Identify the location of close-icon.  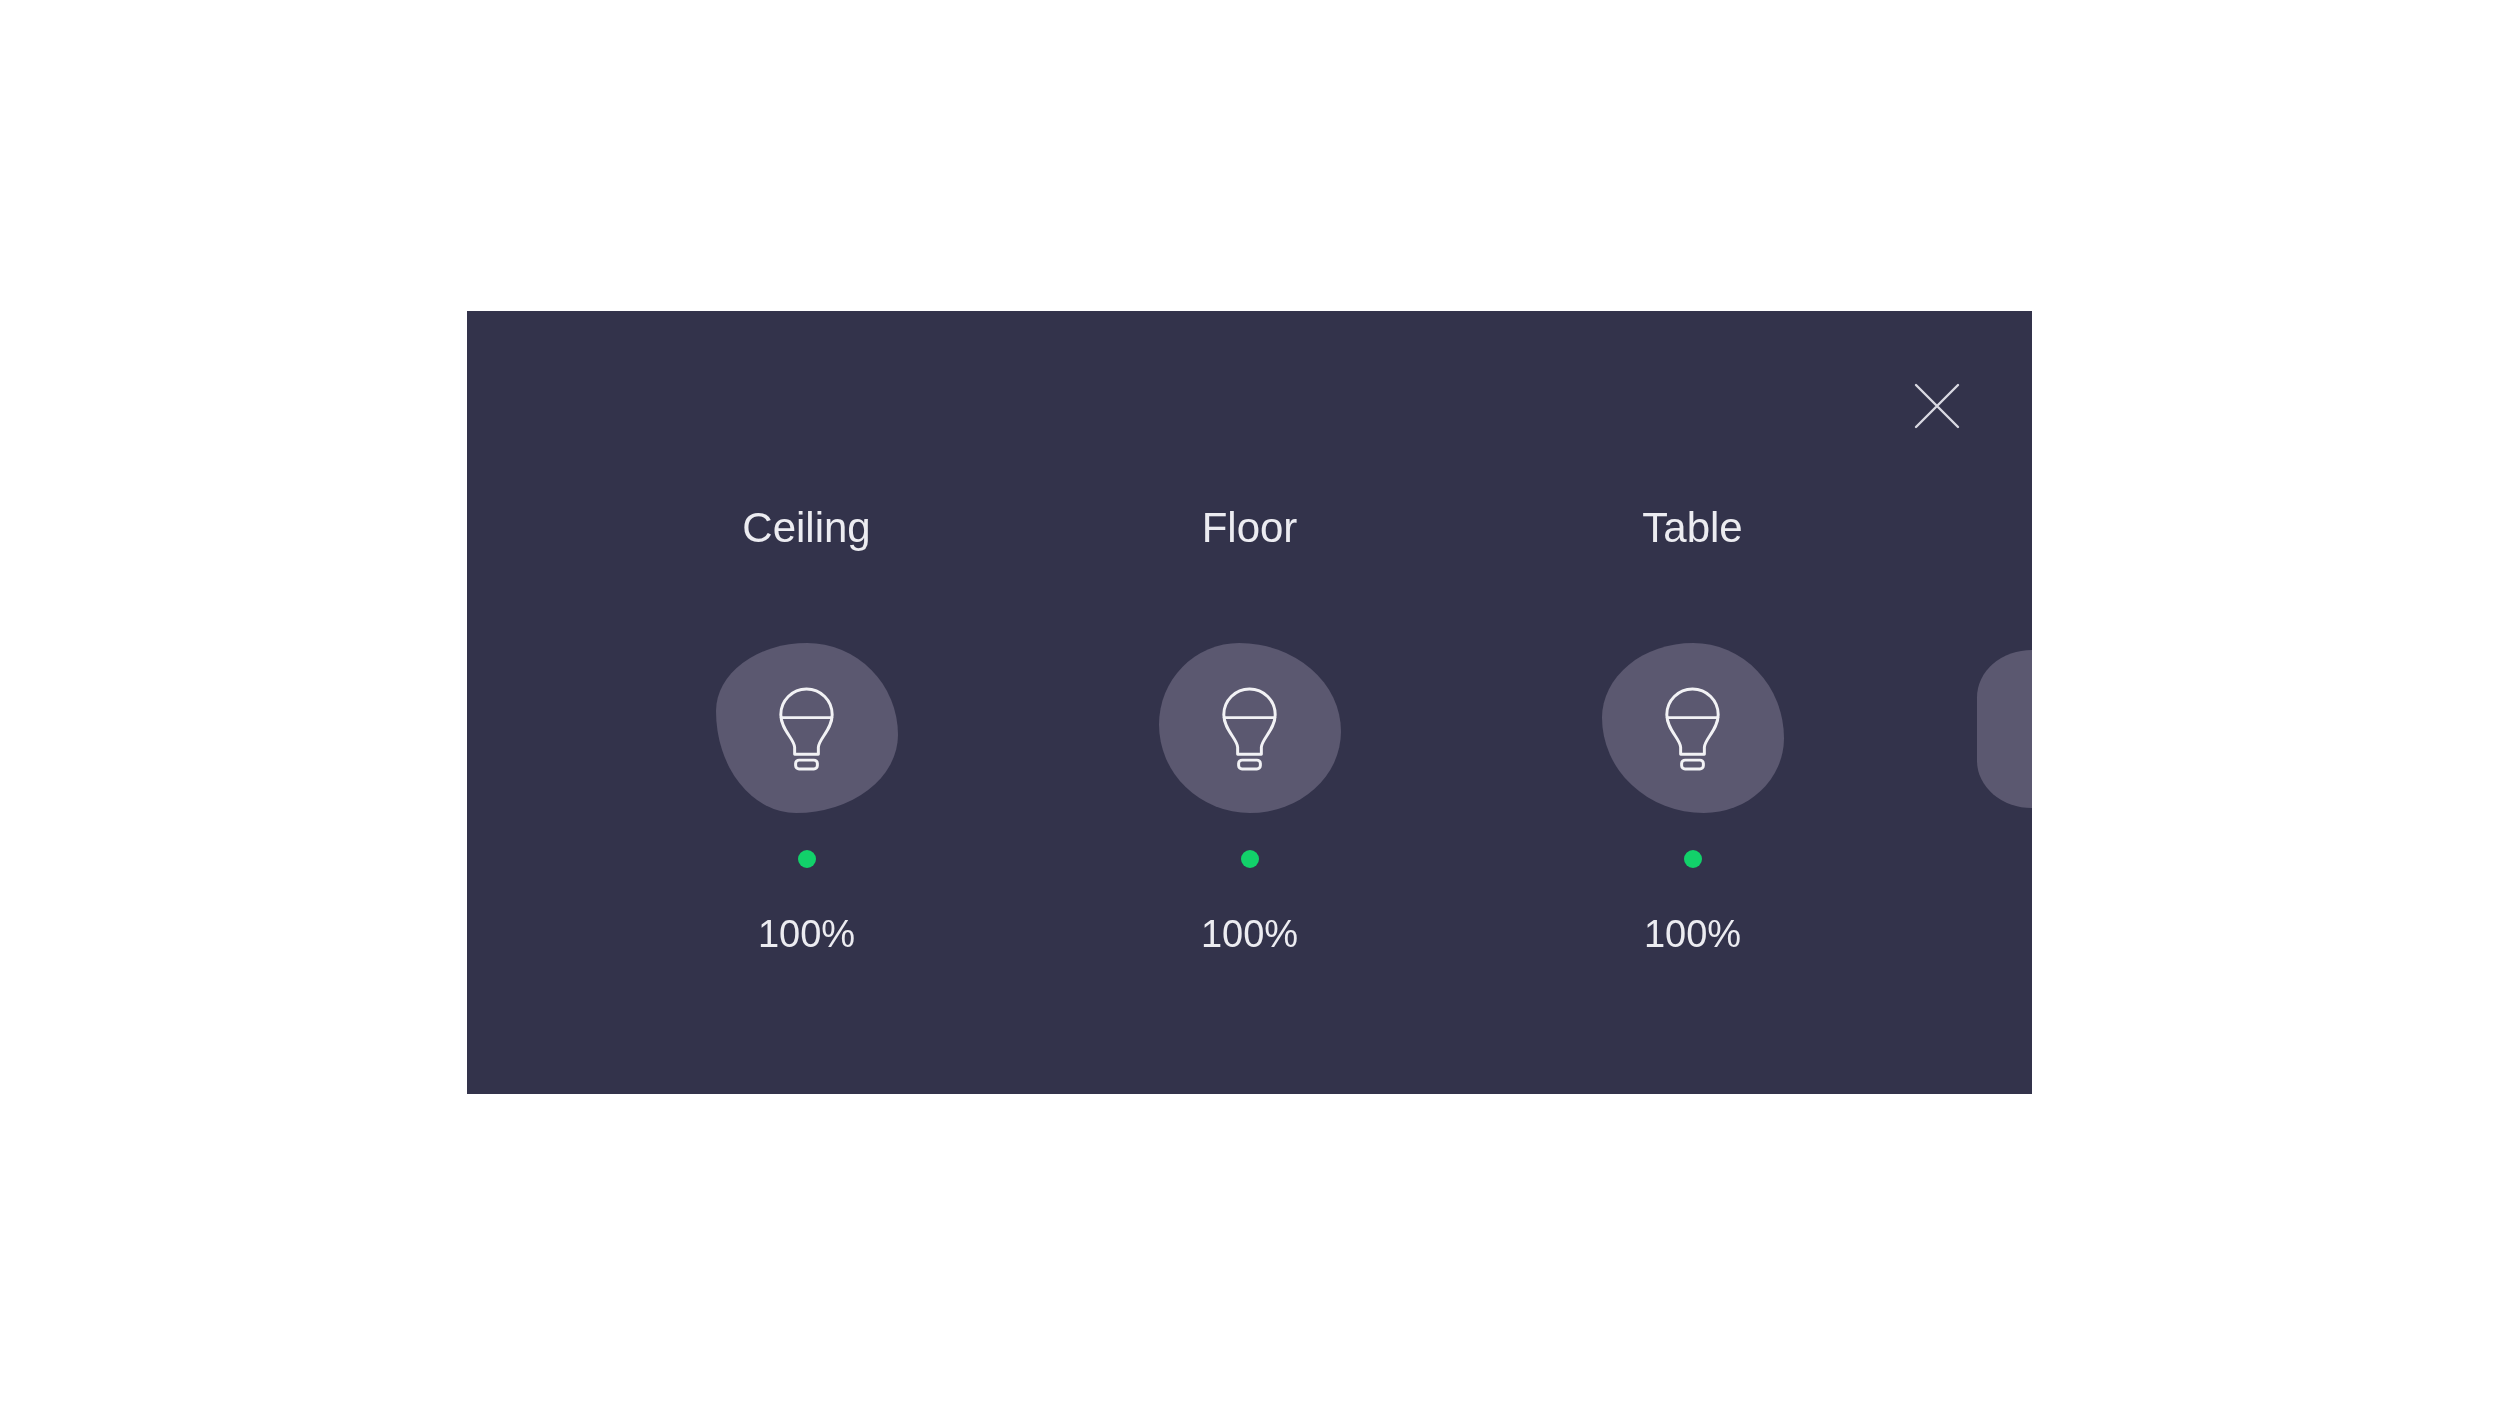
(1937, 406).